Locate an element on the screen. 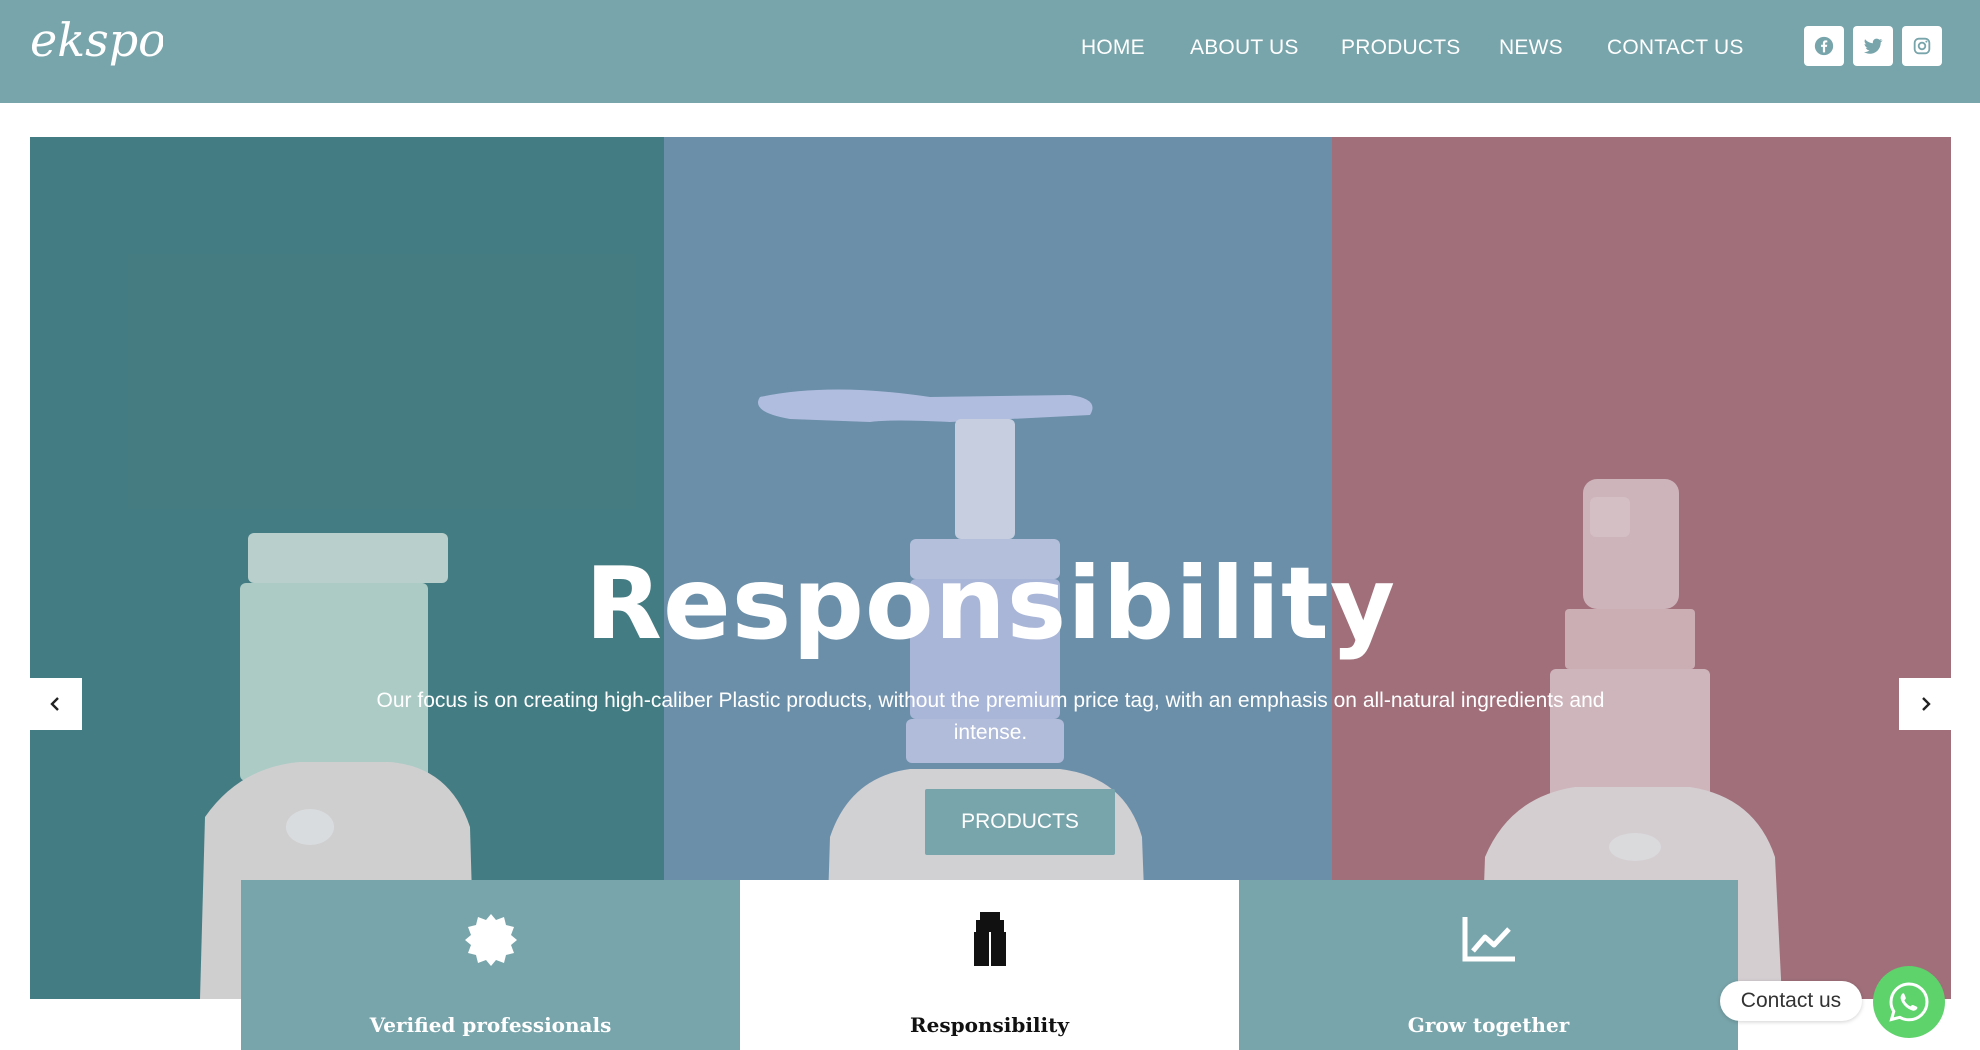  feature-responsibility: Responsibility is located at coordinates (989, 965).